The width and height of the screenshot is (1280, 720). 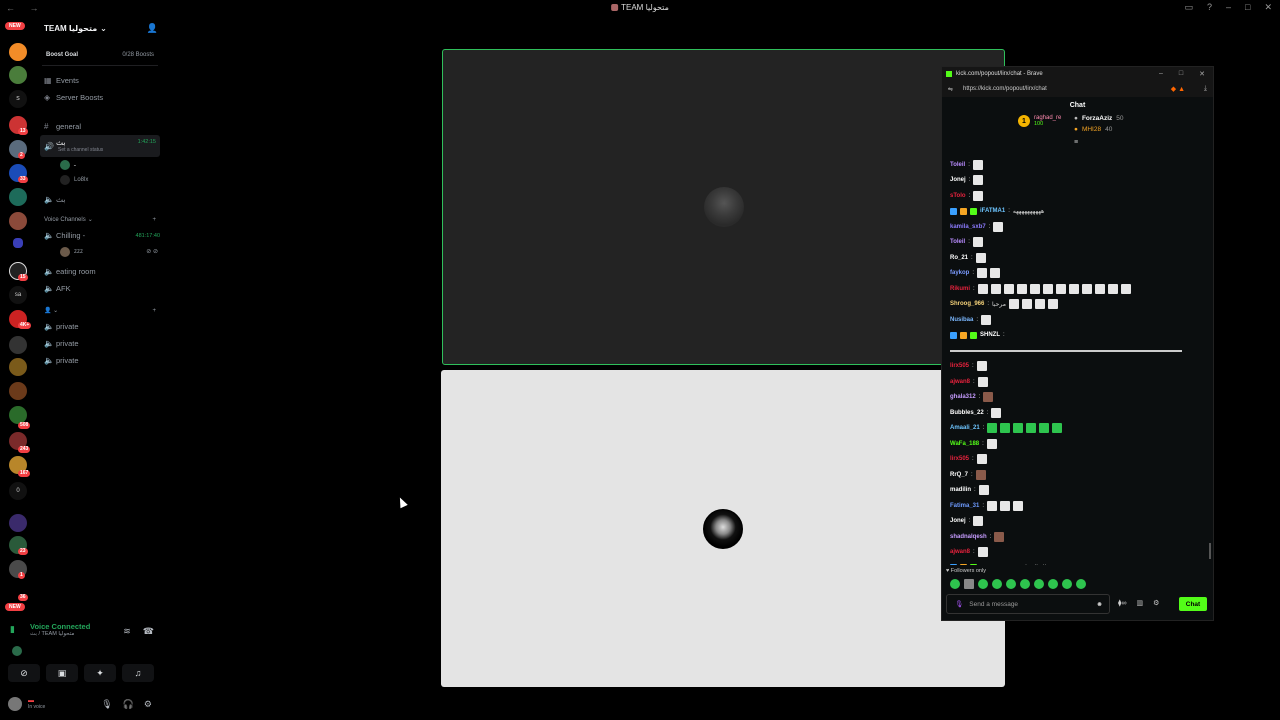 What do you see at coordinates (950, 89) in the screenshot?
I see `site-settings-icon: ⇋` at bounding box center [950, 89].